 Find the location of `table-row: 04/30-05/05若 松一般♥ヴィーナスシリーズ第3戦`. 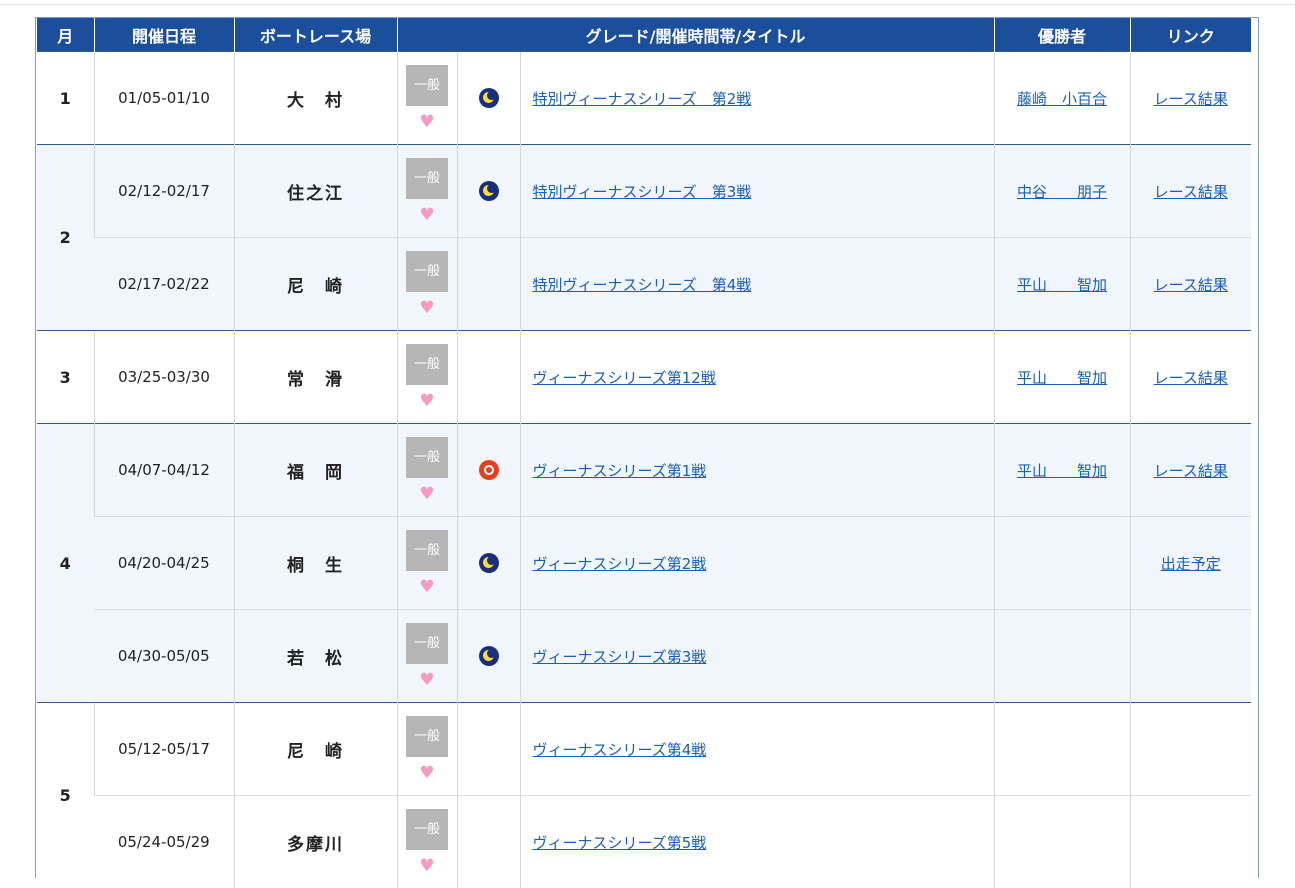

table-row: 04/30-05/05若 松一般♥ヴィーナスシリーズ第3戦 is located at coordinates (644, 656).